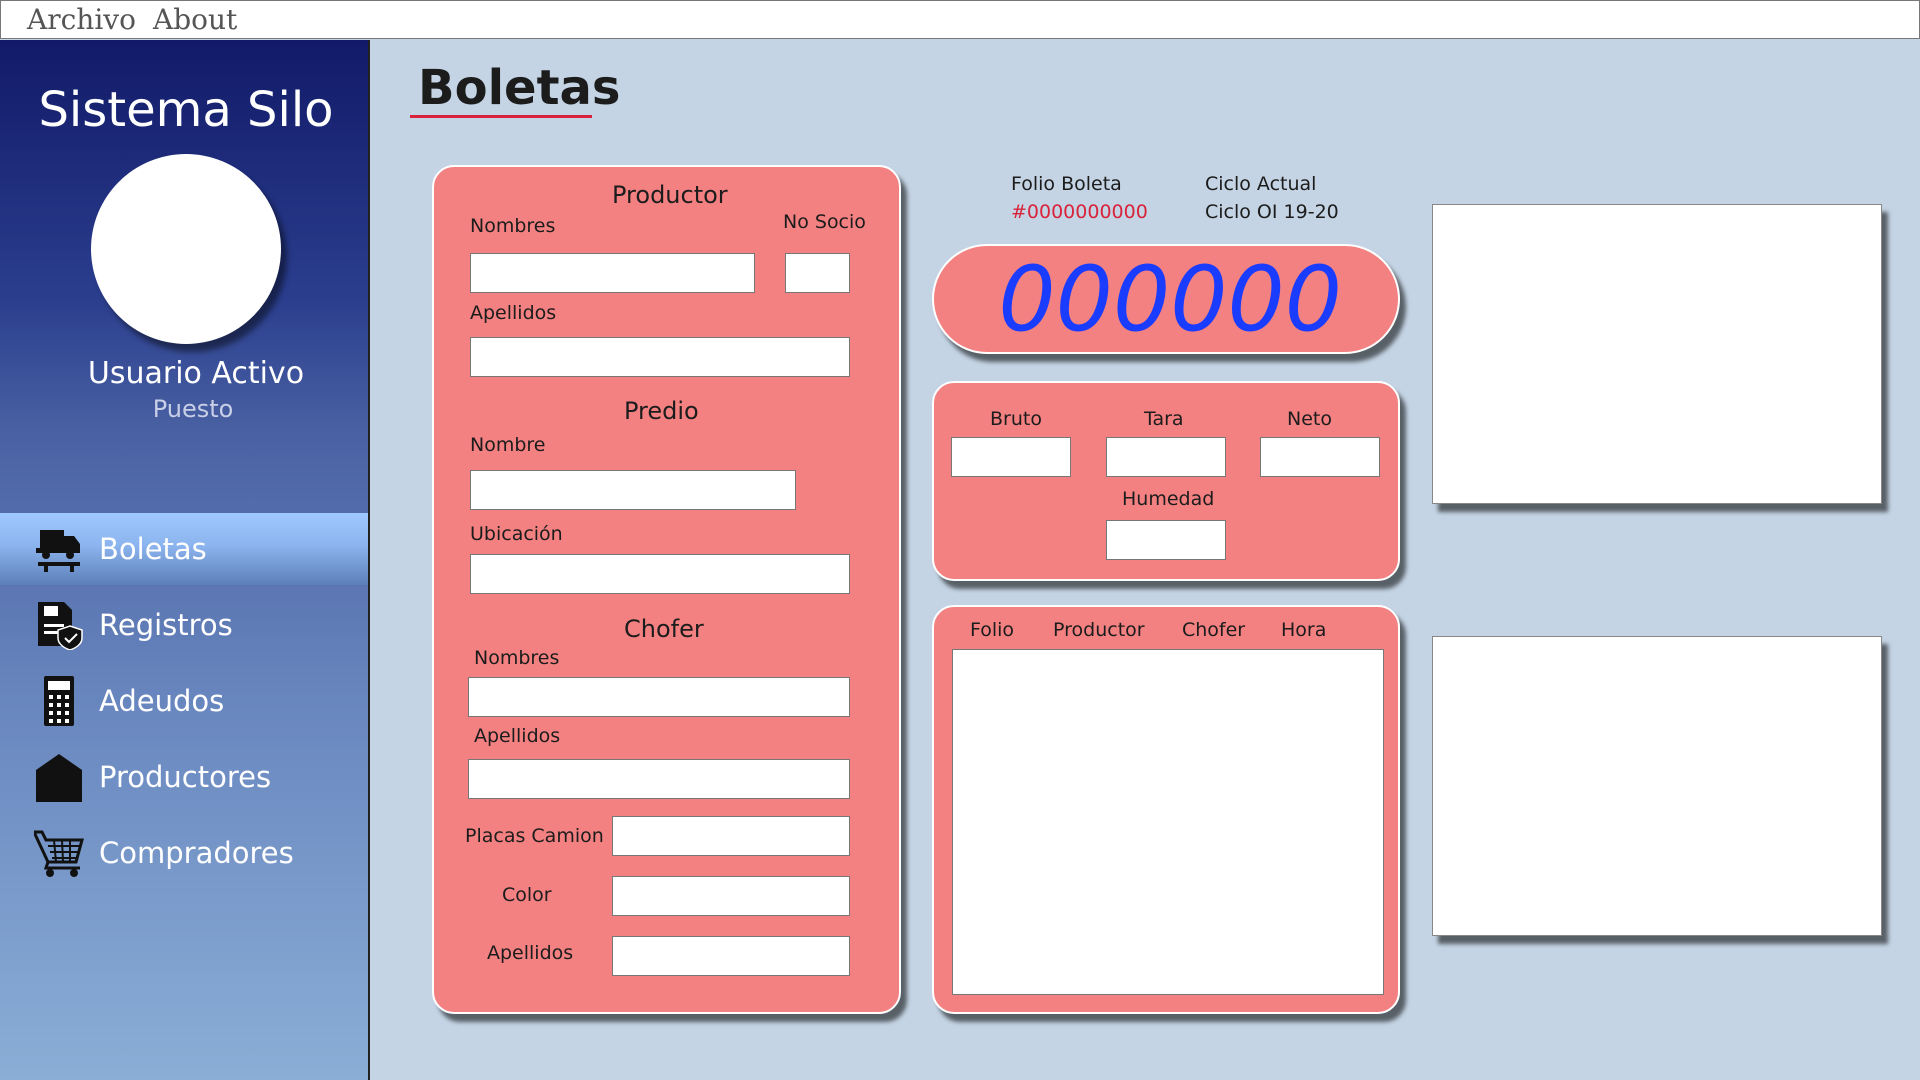  What do you see at coordinates (731, 836) in the screenshot?
I see `placas-camion-input` at bounding box center [731, 836].